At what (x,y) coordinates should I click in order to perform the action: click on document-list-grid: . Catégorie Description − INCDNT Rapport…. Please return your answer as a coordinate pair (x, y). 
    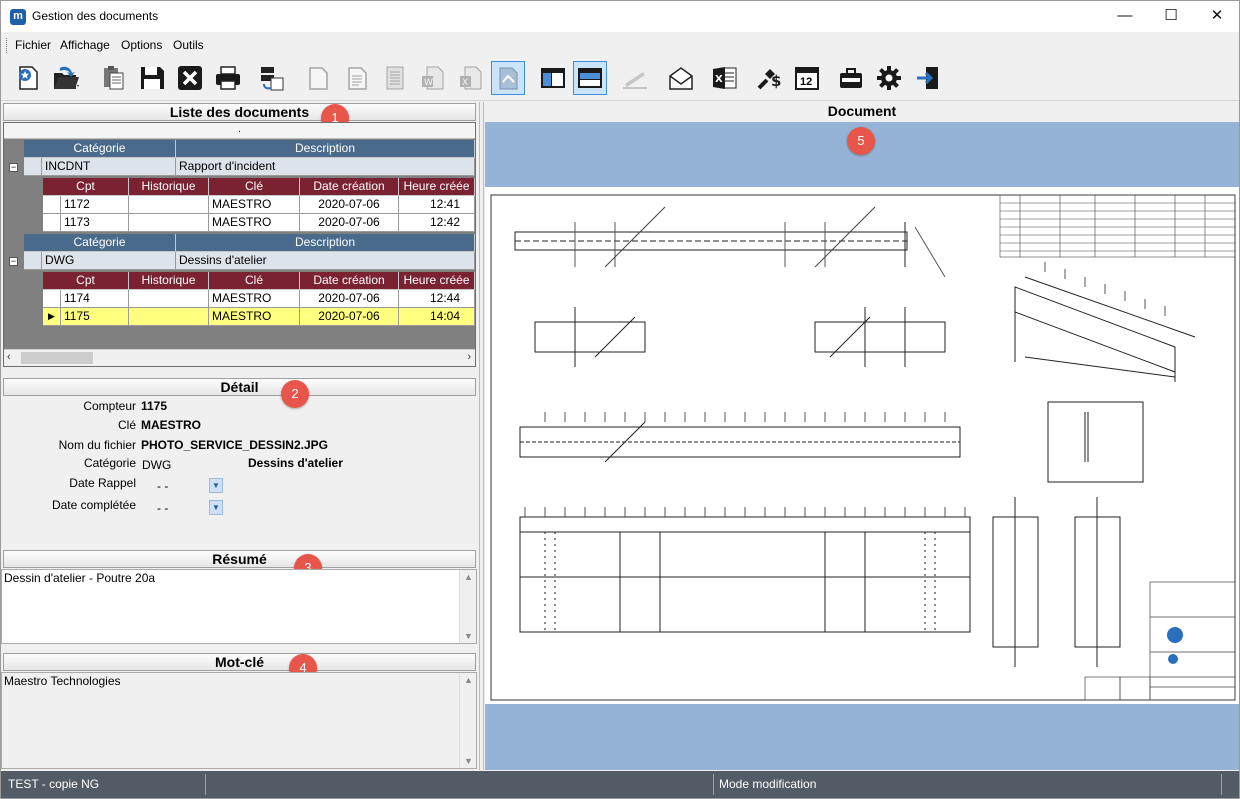
    Looking at the image, I should click on (239, 244).